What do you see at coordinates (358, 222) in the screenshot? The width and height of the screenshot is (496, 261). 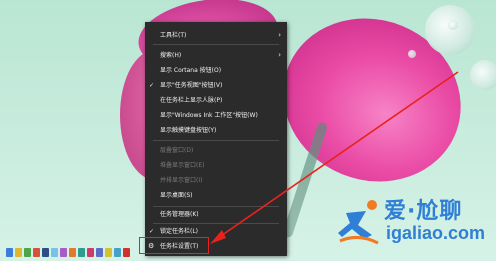 I see `watermark-runner-logo` at bounding box center [358, 222].